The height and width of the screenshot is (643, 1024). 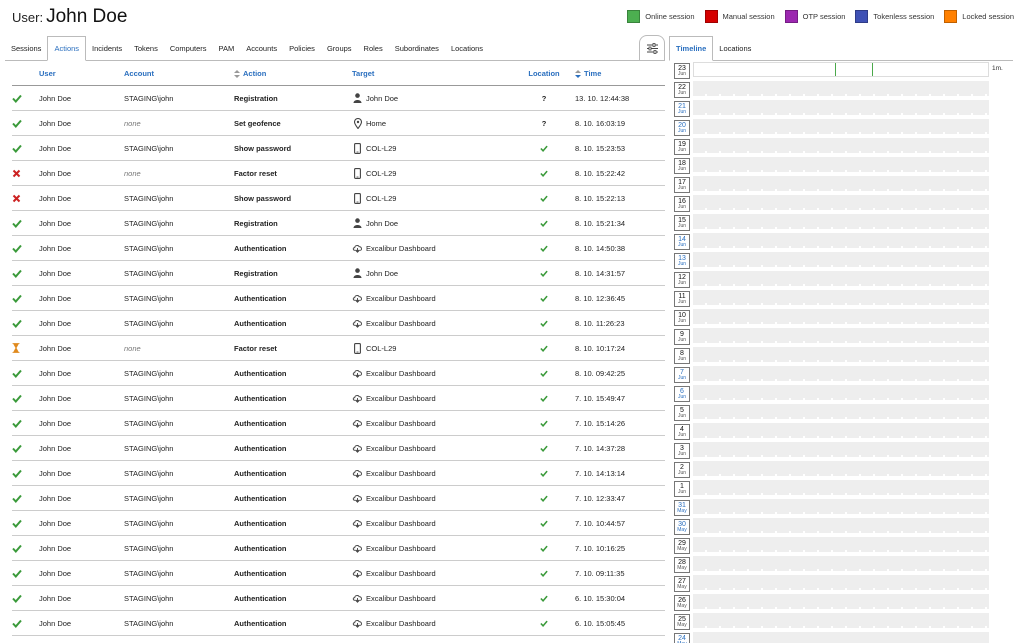 What do you see at coordinates (260, 323) in the screenshot?
I see `action-cell: Authentication` at bounding box center [260, 323].